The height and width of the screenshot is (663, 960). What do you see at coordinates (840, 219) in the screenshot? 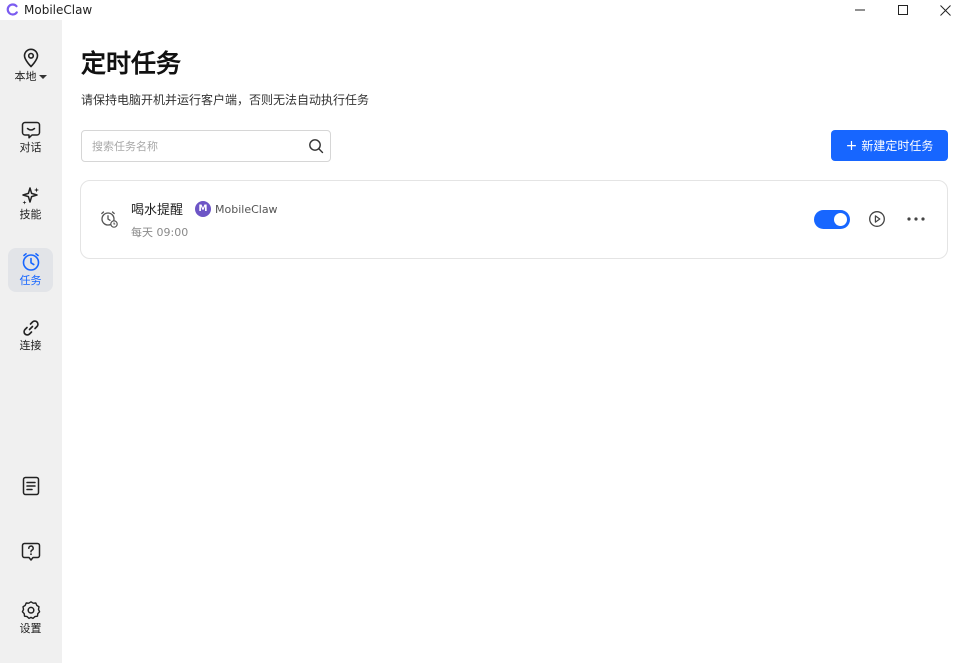
I see `toggle-knob` at bounding box center [840, 219].